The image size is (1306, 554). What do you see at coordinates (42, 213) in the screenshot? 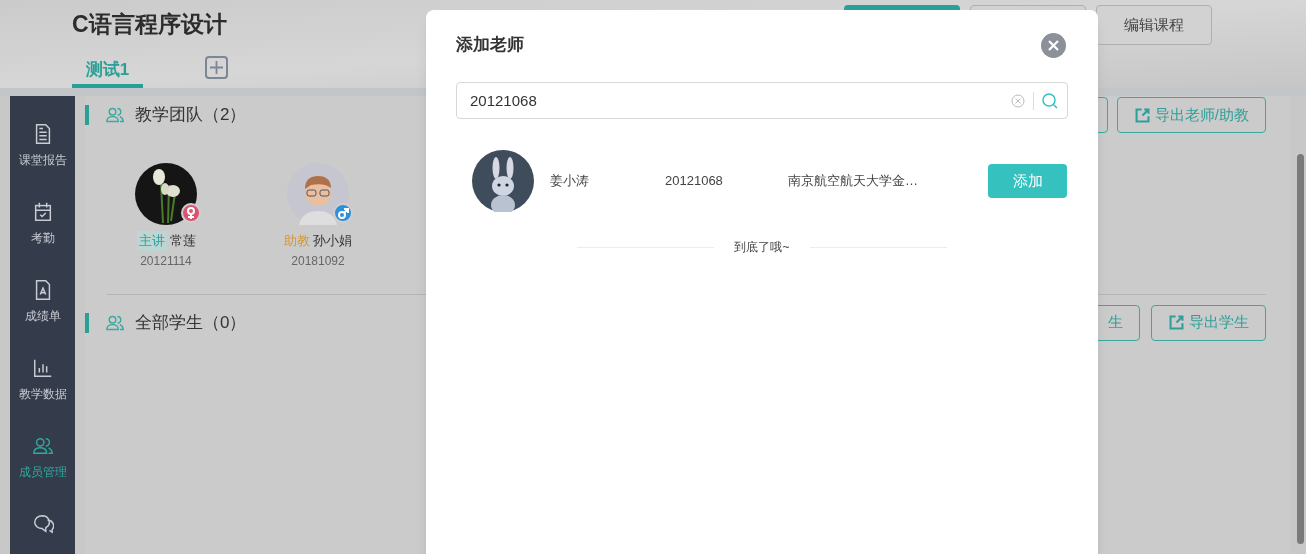
I see `sidebar-item: 考勤` at bounding box center [42, 213].